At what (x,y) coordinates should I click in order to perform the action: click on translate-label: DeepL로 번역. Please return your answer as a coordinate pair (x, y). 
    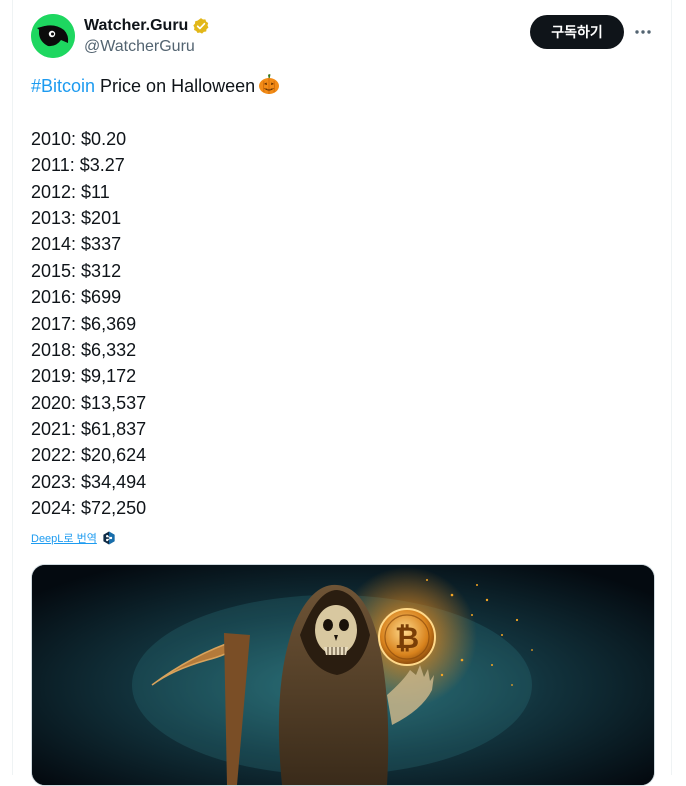
    Looking at the image, I should click on (64, 539).